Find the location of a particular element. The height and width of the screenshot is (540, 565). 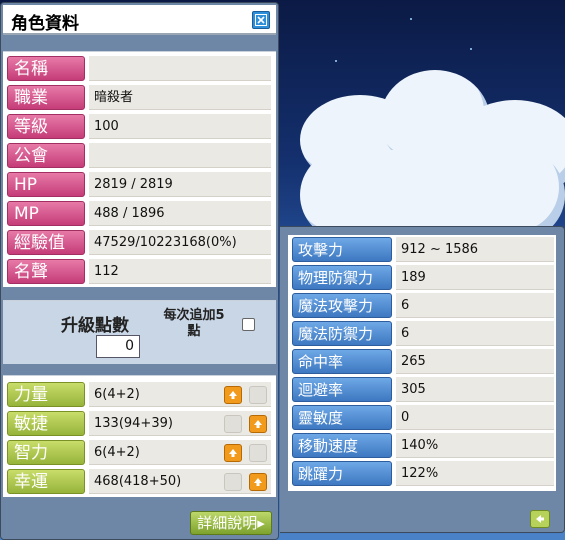

stat-value: 133(94+39) is located at coordinates (180, 423).